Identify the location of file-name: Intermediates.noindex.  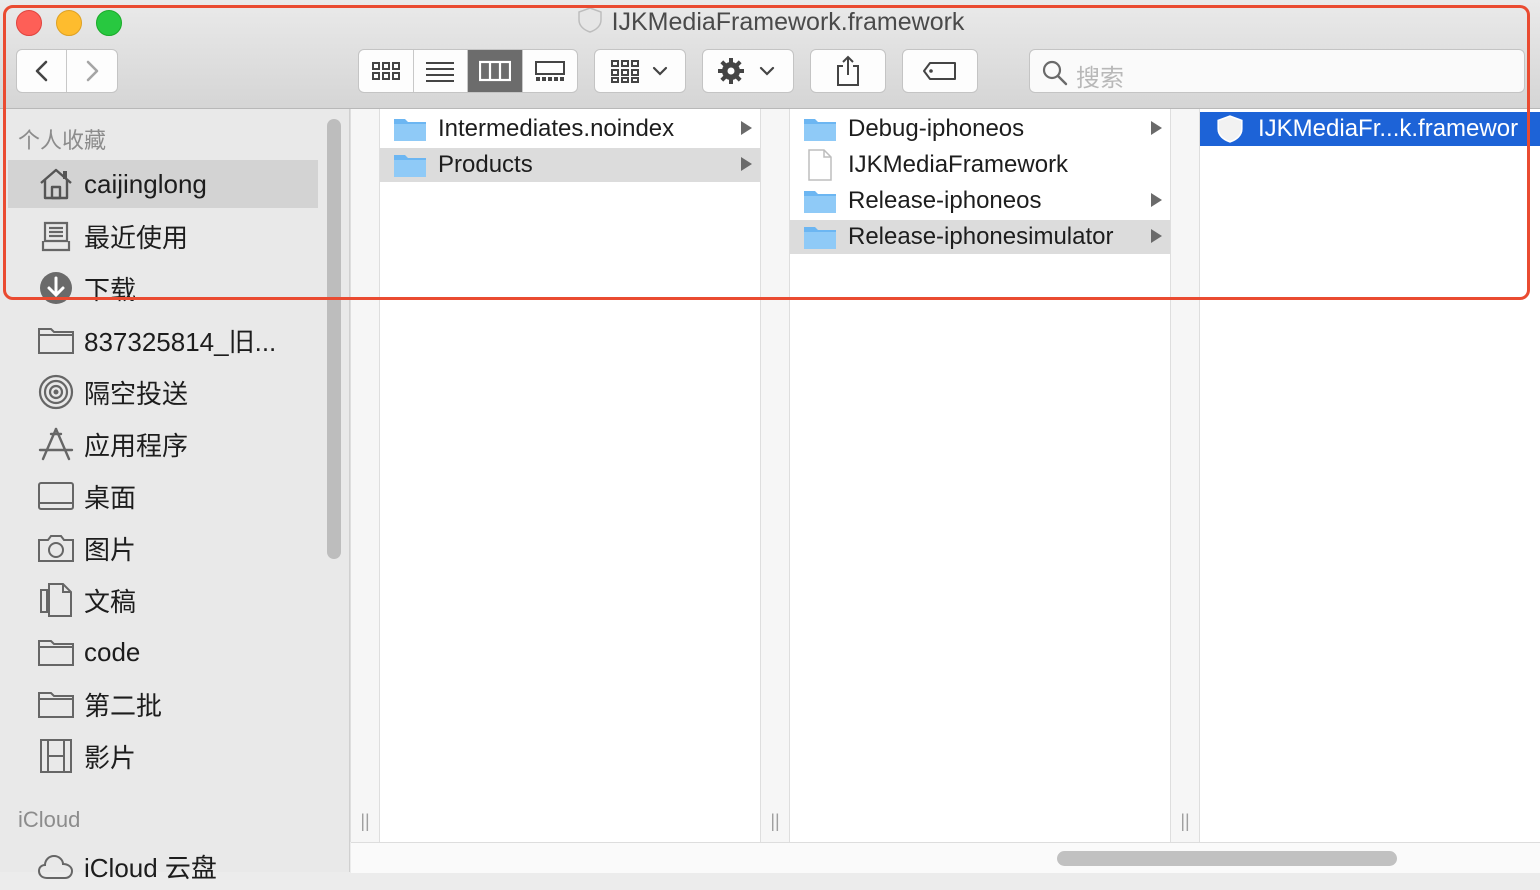
(556, 128).